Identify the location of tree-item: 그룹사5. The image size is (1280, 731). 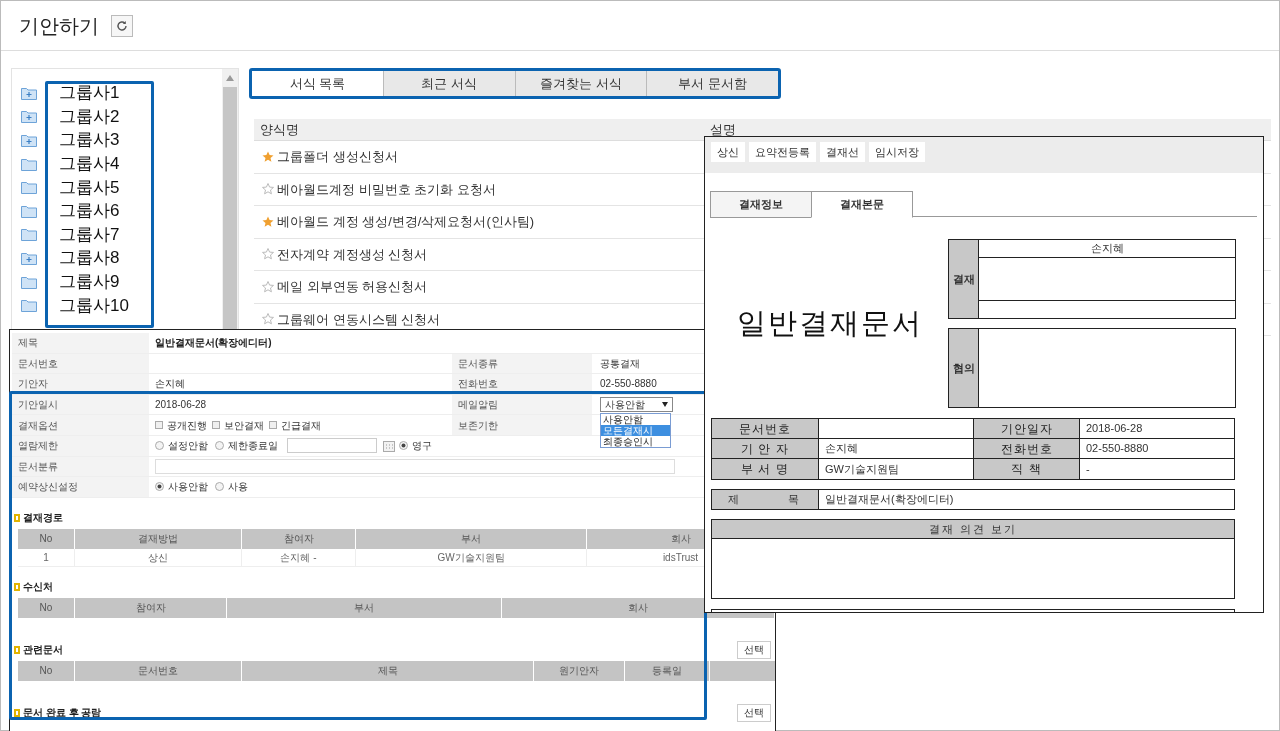
(89, 187).